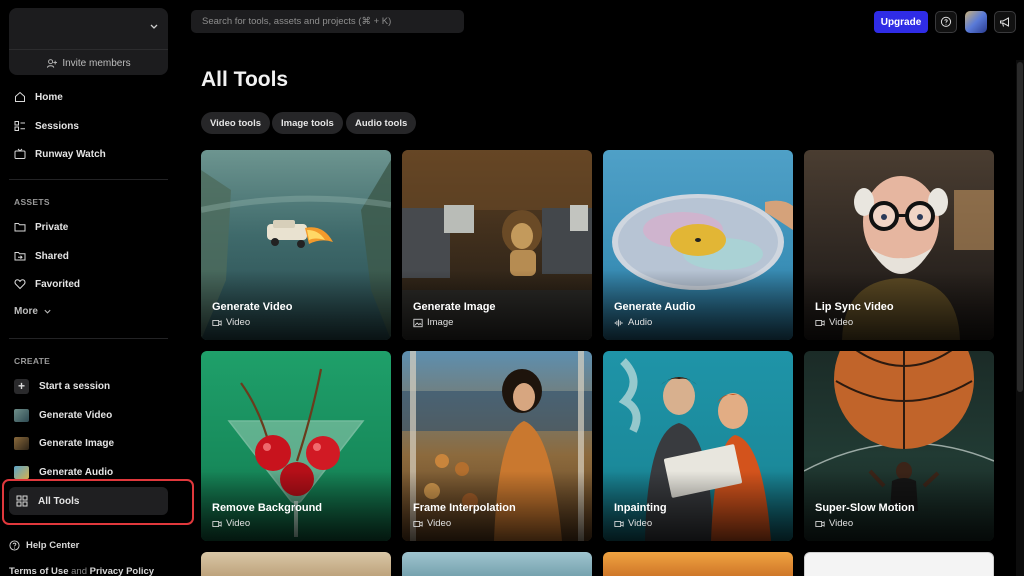 The image size is (1024, 576). Describe the element at coordinates (698, 446) in the screenshot. I see `tool-card-inpainting: Inpainting Video` at that location.